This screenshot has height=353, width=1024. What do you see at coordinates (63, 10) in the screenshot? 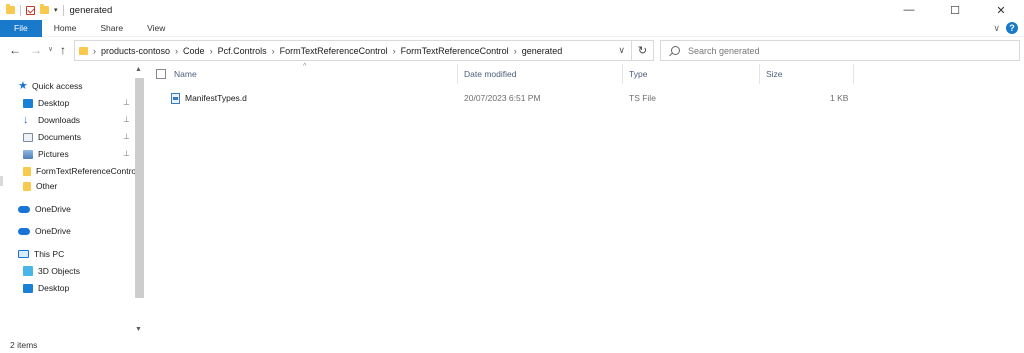
I see `toolbar-divider` at bounding box center [63, 10].